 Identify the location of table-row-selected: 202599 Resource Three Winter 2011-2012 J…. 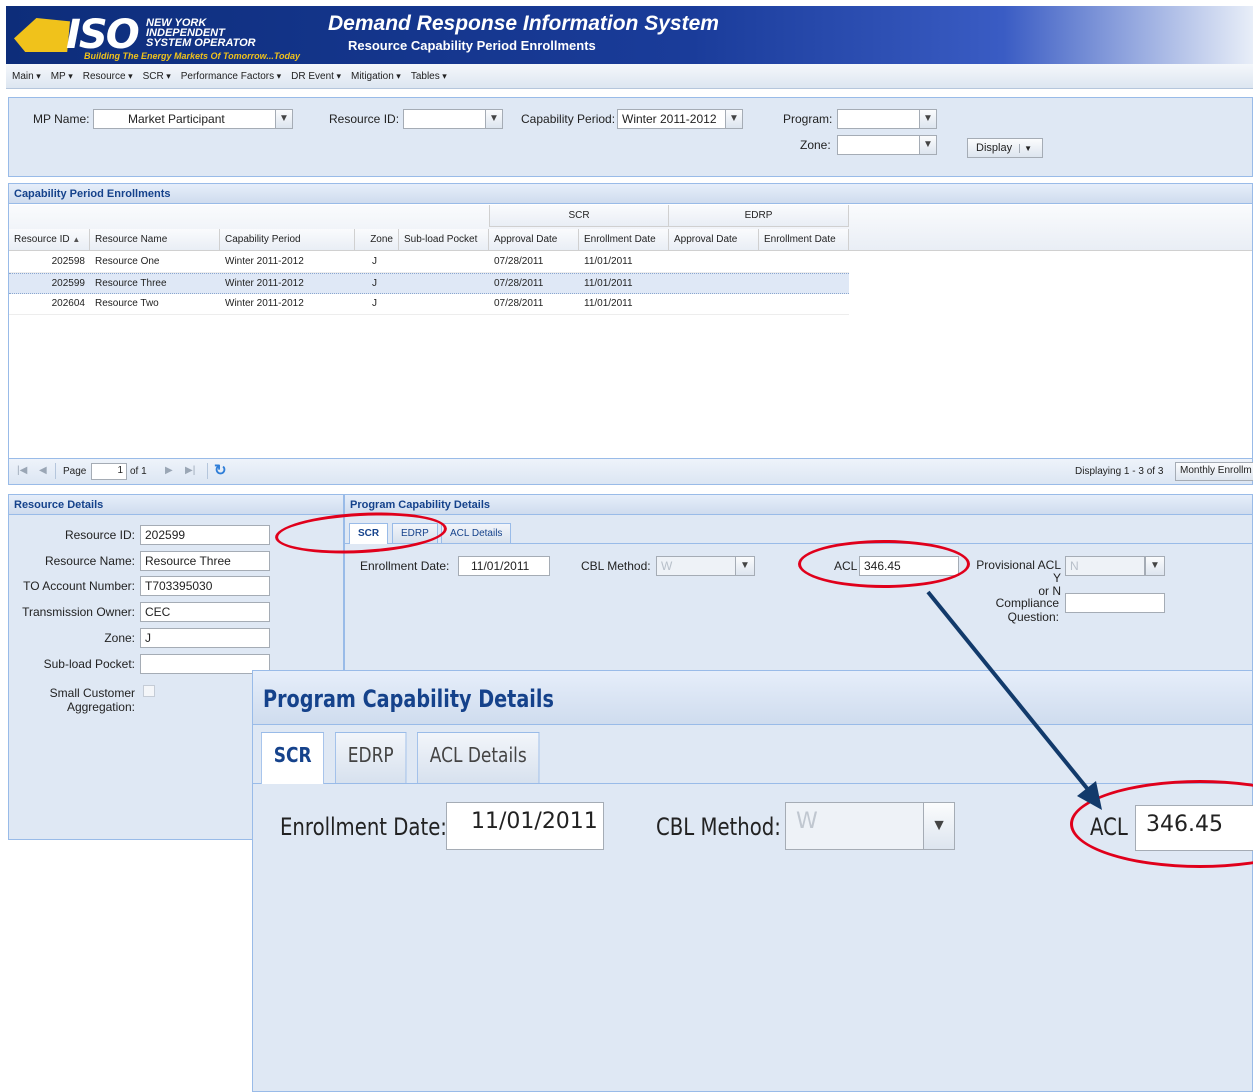
(429, 283).